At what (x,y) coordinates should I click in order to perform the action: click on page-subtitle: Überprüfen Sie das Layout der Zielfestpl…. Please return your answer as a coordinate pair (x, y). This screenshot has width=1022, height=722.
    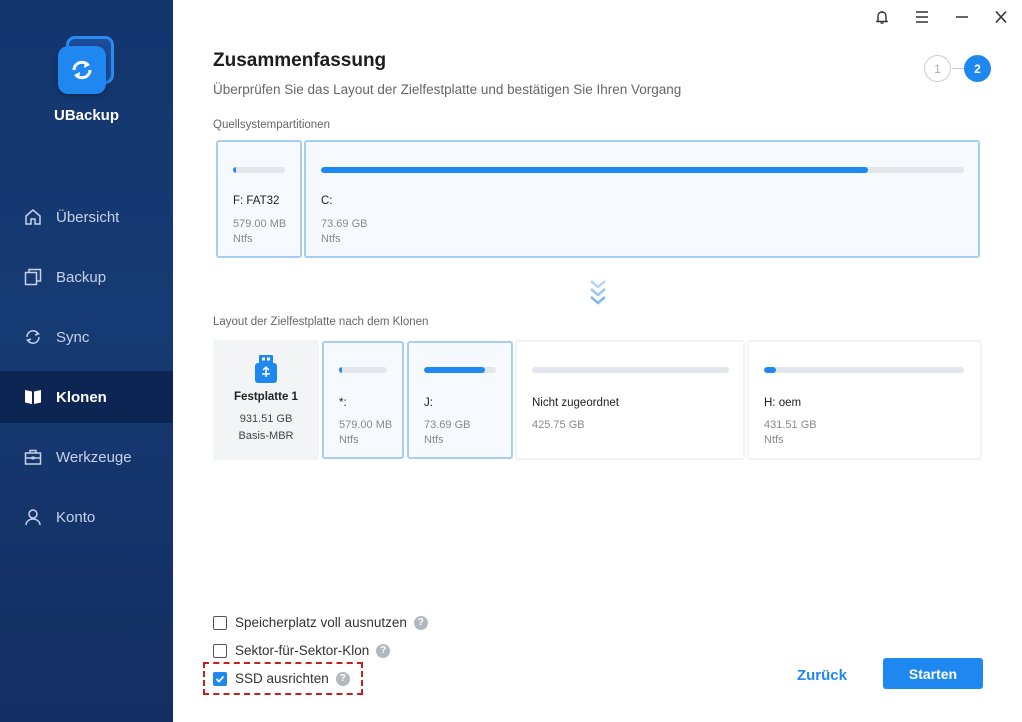
    Looking at the image, I should click on (447, 89).